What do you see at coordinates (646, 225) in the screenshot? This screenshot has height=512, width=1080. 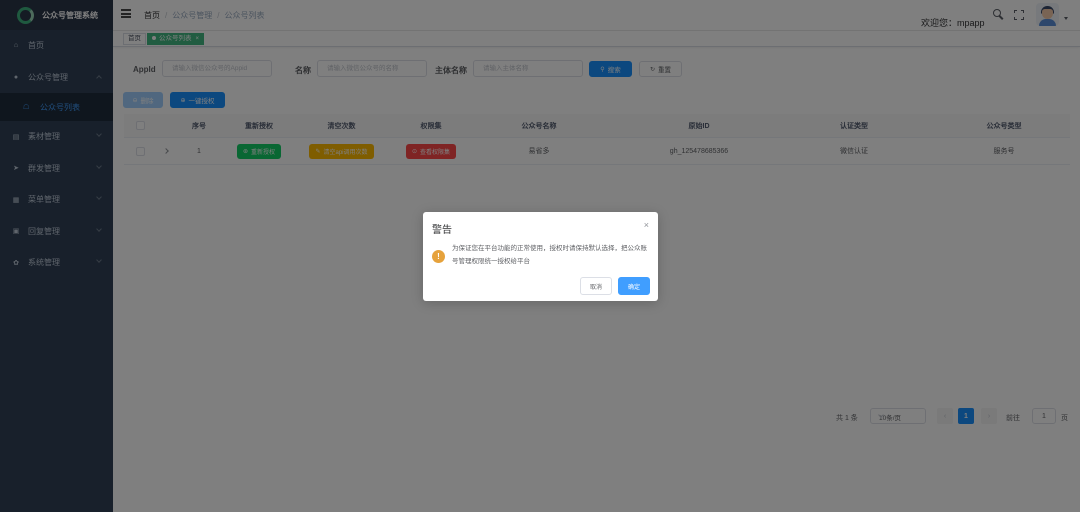 I see `close-icon: ×` at bounding box center [646, 225].